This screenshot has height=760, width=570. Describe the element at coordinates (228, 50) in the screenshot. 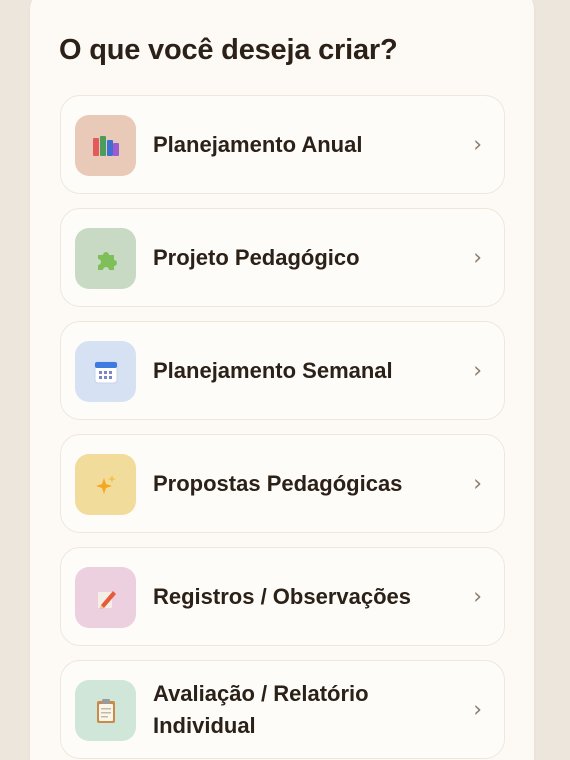

I see `page-title: O que você deseja criar?` at that location.